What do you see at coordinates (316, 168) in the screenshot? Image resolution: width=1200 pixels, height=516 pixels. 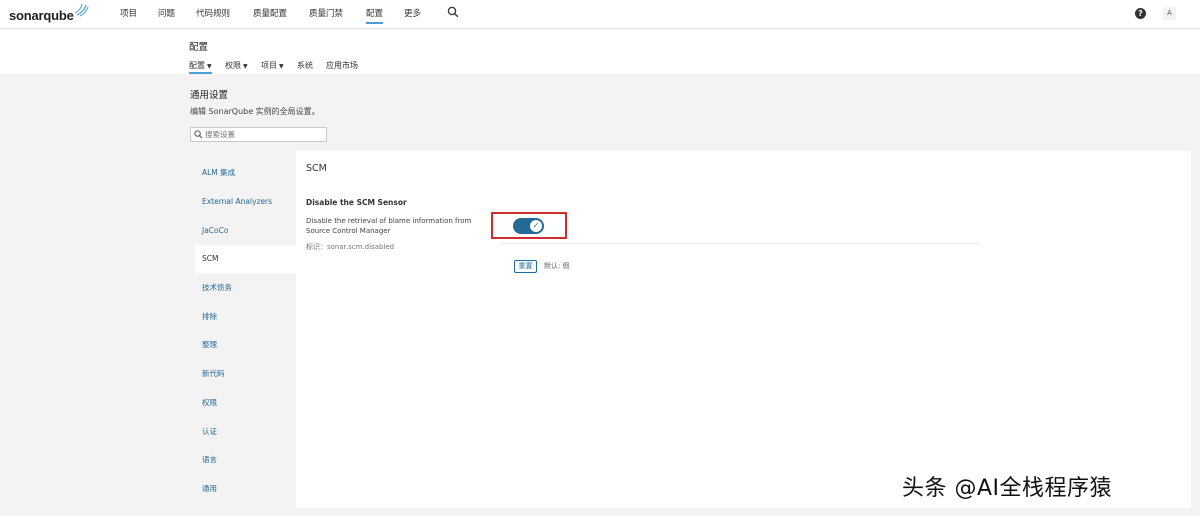 I see `panel-title: SCM` at bounding box center [316, 168].